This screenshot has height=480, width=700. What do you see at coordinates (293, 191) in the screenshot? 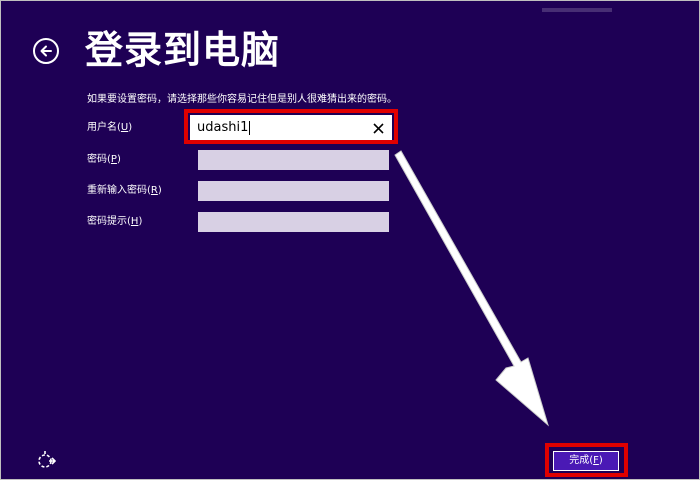
I see `confirm-password-field` at bounding box center [293, 191].